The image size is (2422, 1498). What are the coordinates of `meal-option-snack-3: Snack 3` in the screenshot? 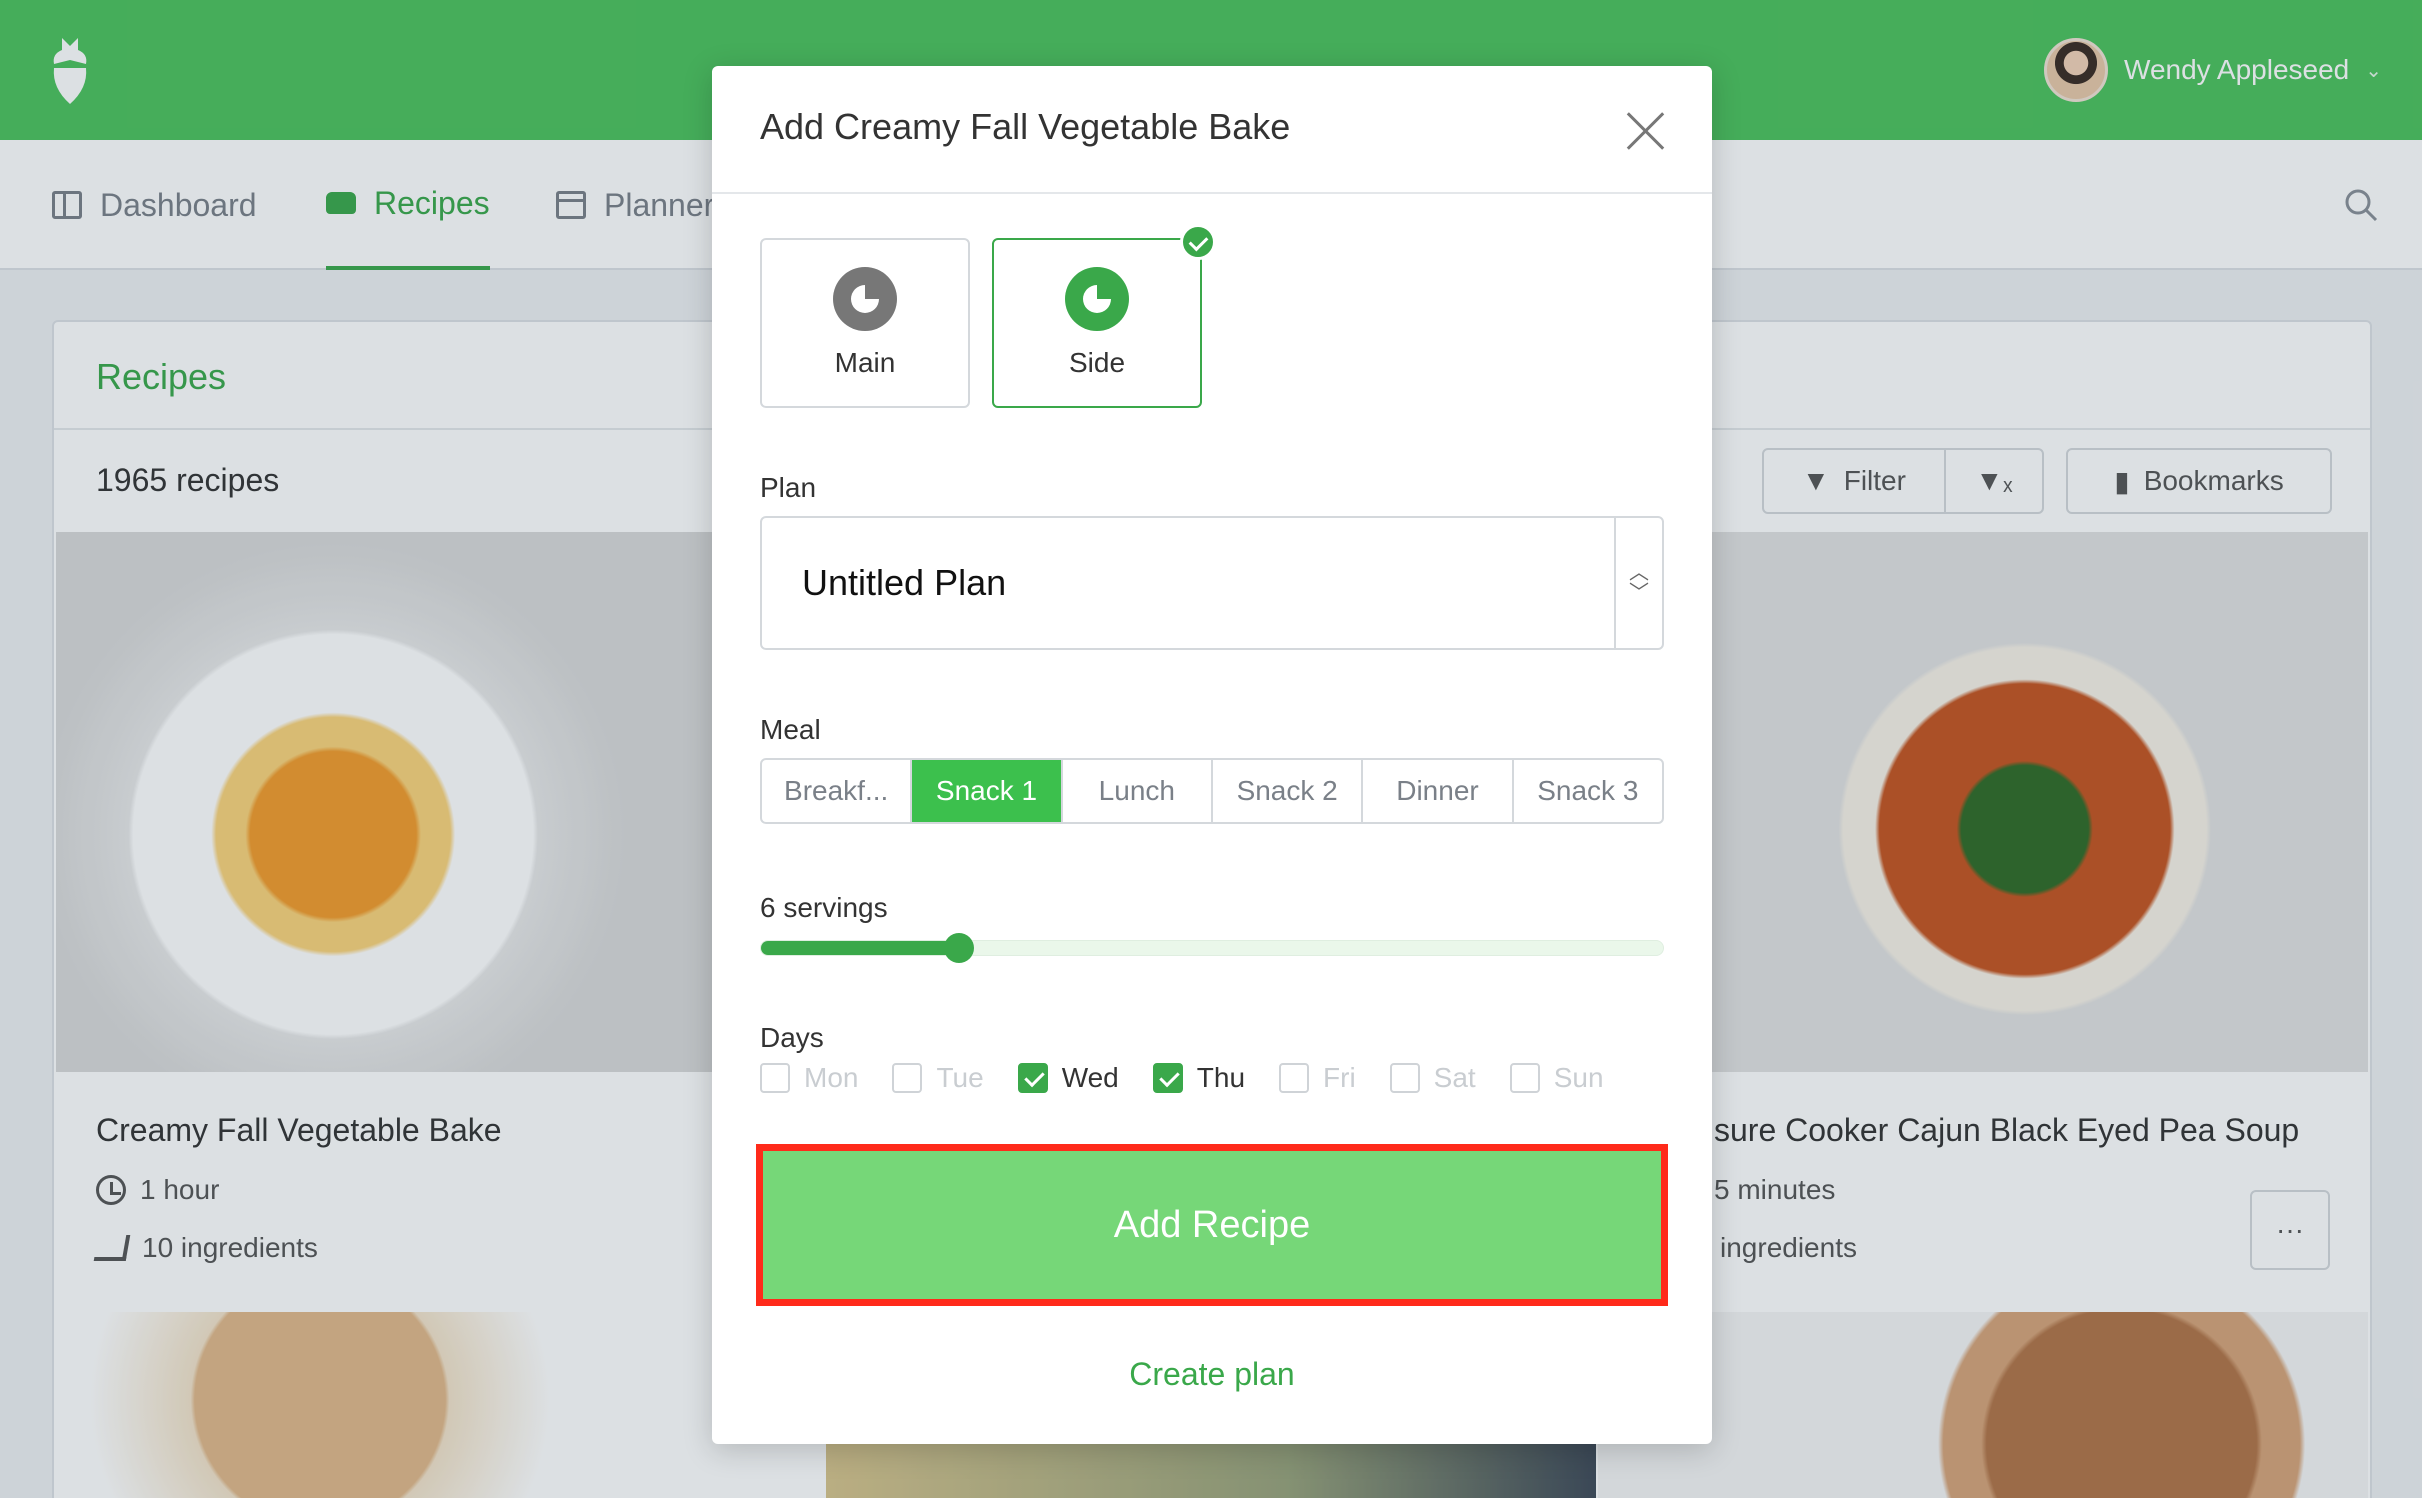 It's located at (1588, 791).